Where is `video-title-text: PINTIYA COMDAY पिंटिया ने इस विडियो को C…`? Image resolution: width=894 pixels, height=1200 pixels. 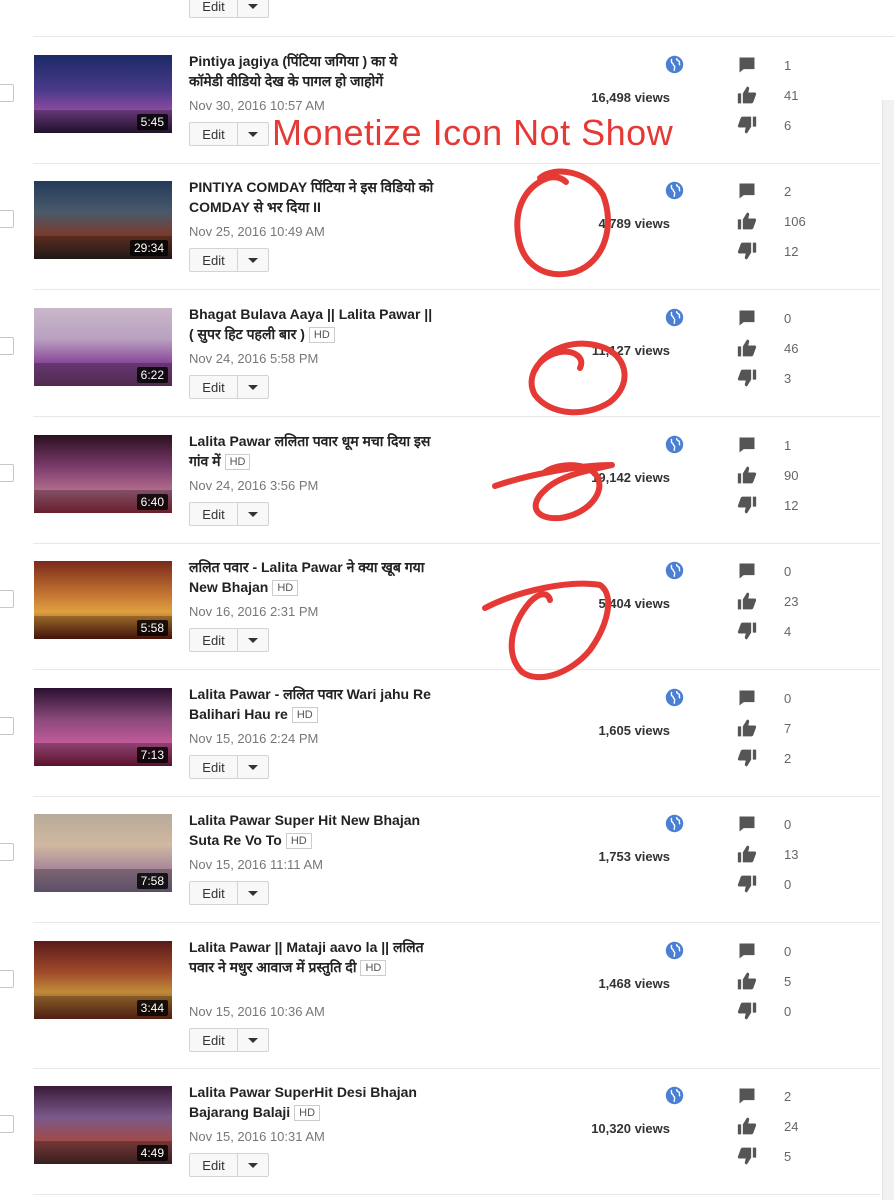
video-title-text: PINTIYA COMDAY पिंटिया ने इस विडियो को C… is located at coordinates (311, 197).